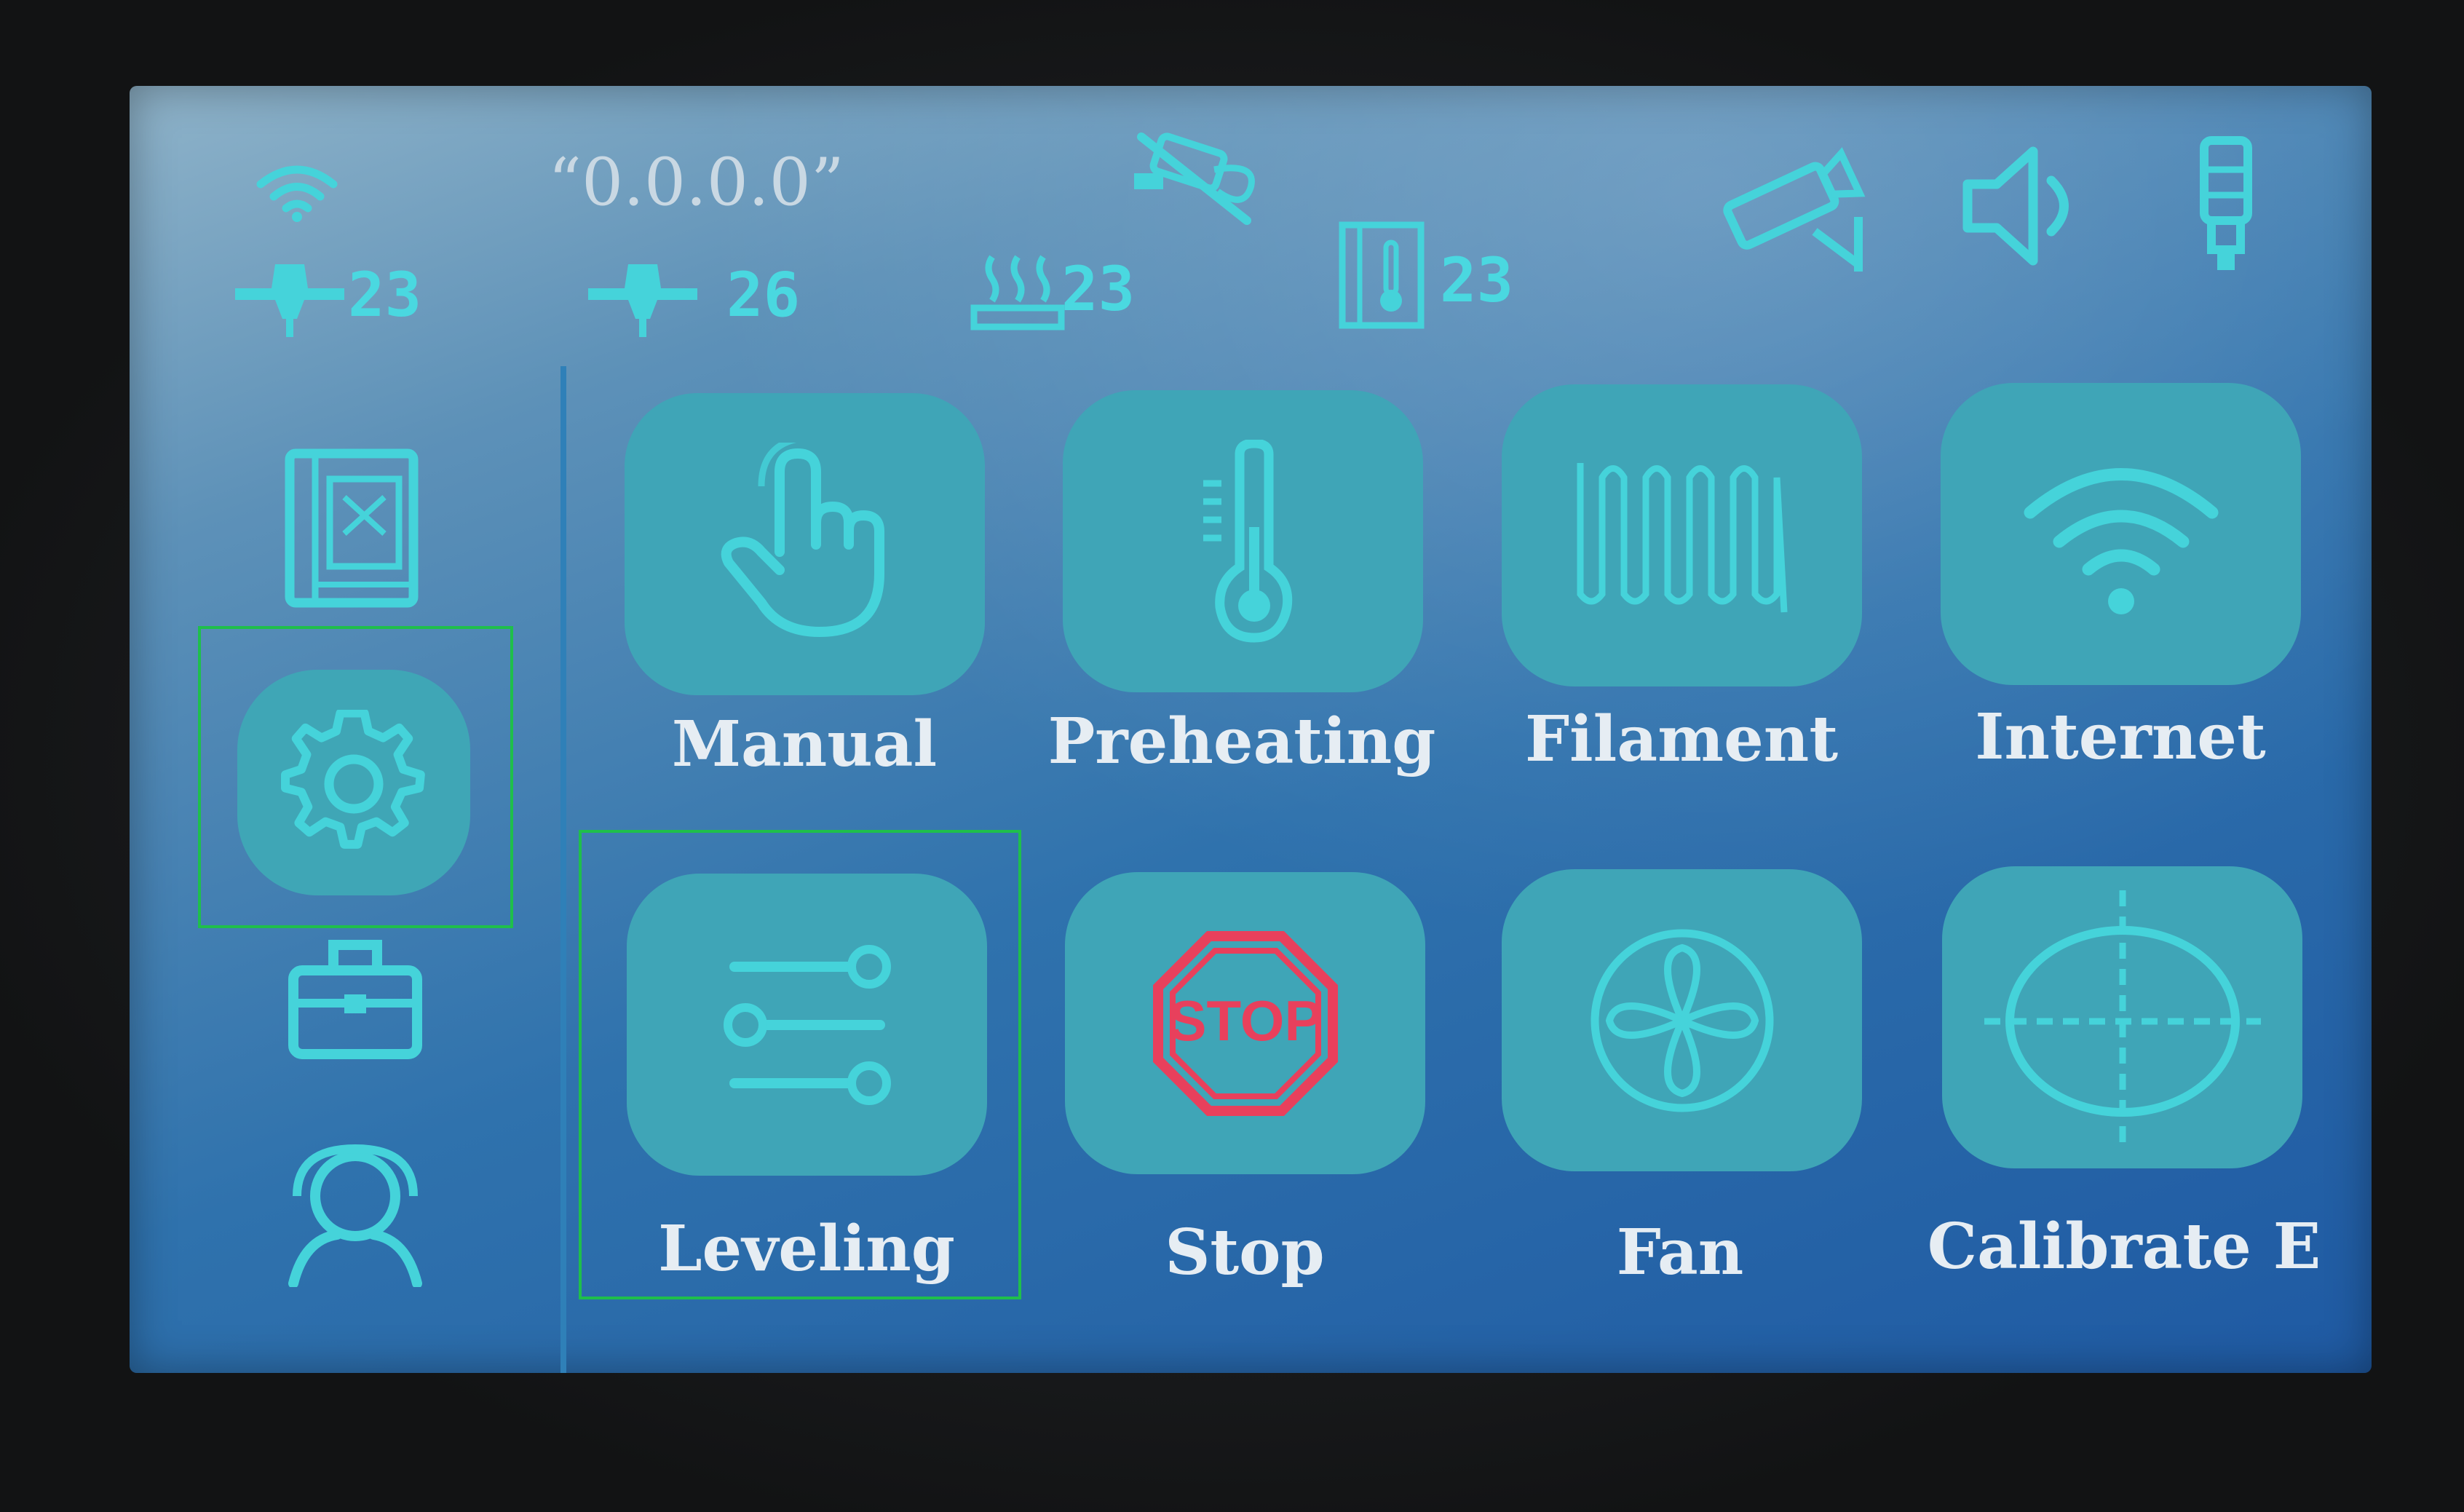 This screenshot has width=2464, height=1512. What do you see at coordinates (1680, 1252) in the screenshot?
I see `tile-label-fan: Fan` at bounding box center [1680, 1252].